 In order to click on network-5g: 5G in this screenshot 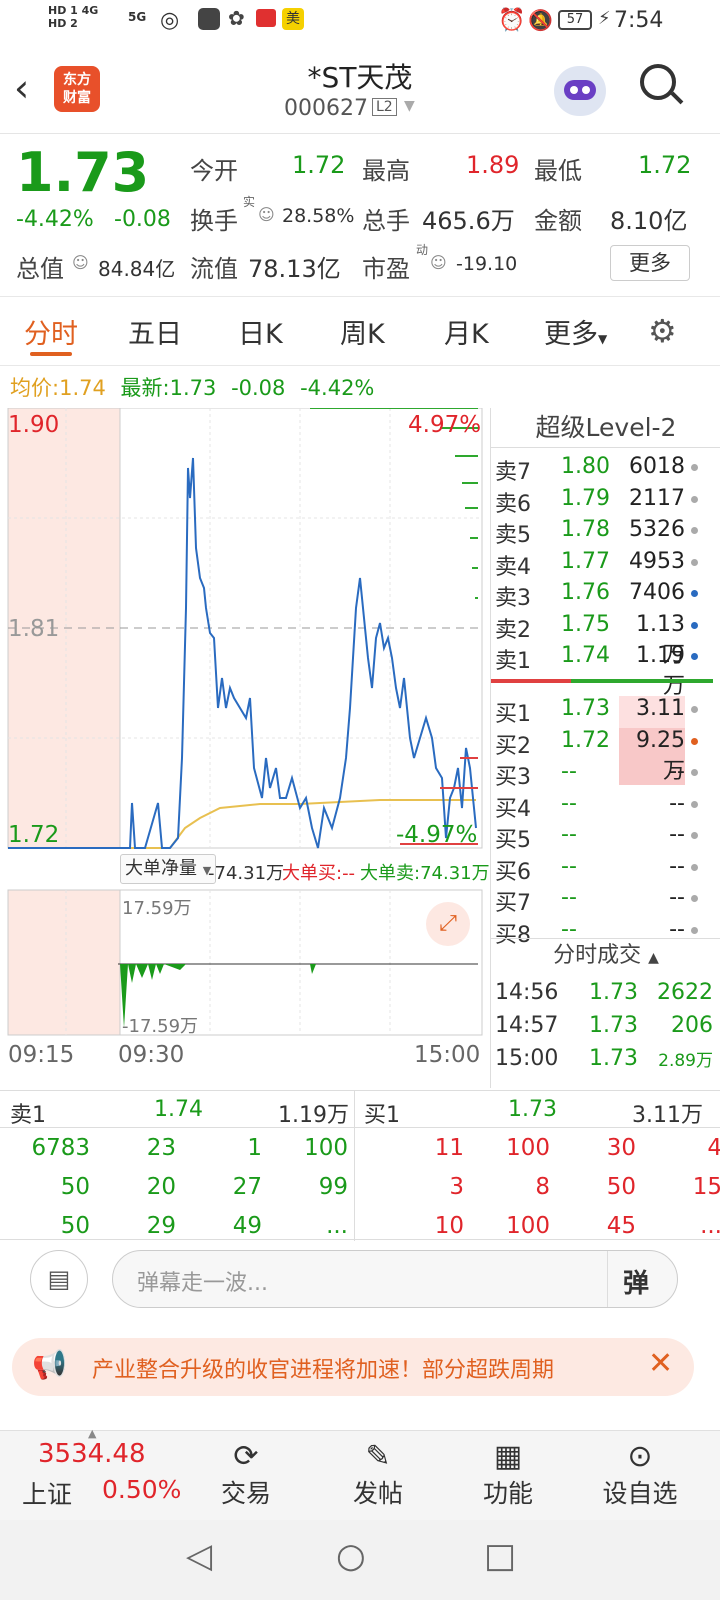, I will do `click(137, 17)`.